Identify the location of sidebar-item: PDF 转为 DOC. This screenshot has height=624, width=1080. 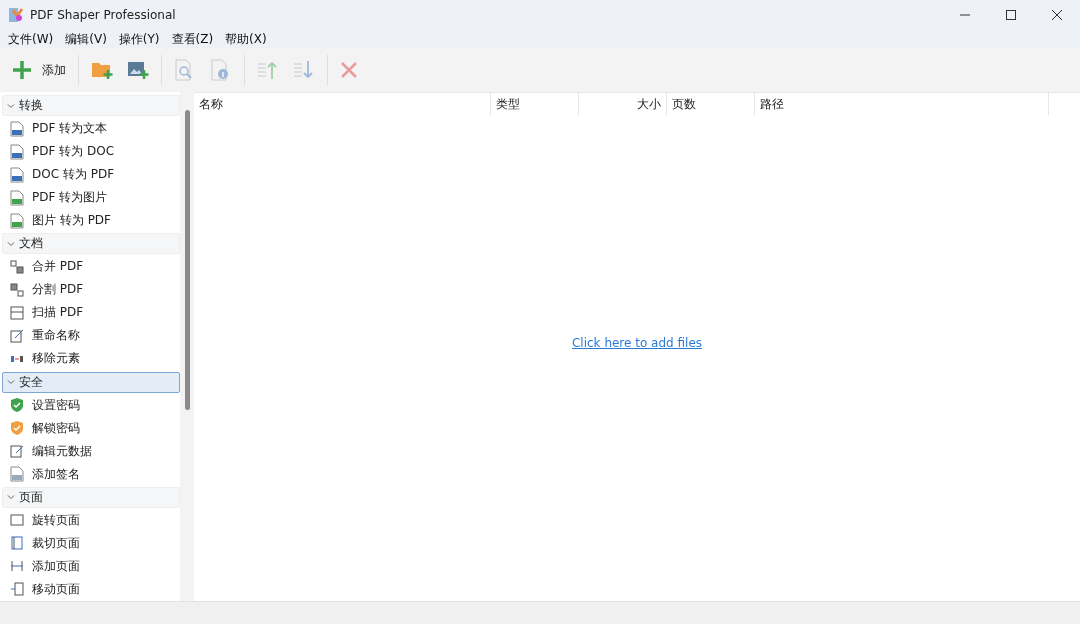
(91, 152).